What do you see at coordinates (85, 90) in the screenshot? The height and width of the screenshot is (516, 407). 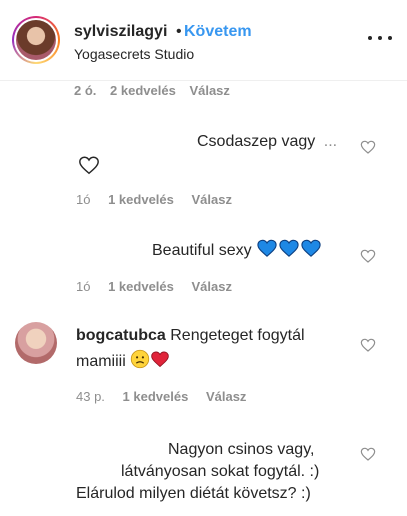 I see `comment-time: 2 ó.` at bounding box center [85, 90].